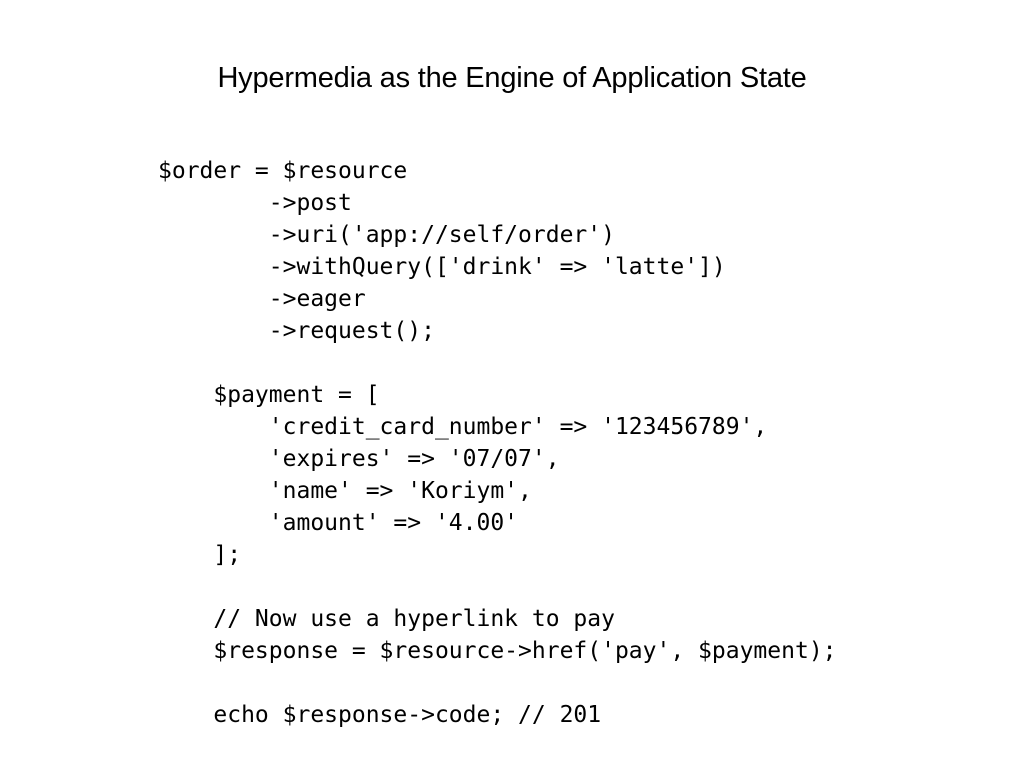  What do you see at coordinates (200, 555) in the screenshot?
I see `code-line: ];` at bounding box center [200, 555].